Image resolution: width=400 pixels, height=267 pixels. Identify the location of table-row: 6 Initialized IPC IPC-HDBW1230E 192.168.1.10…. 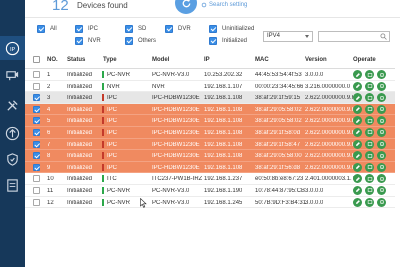
(210, 132).